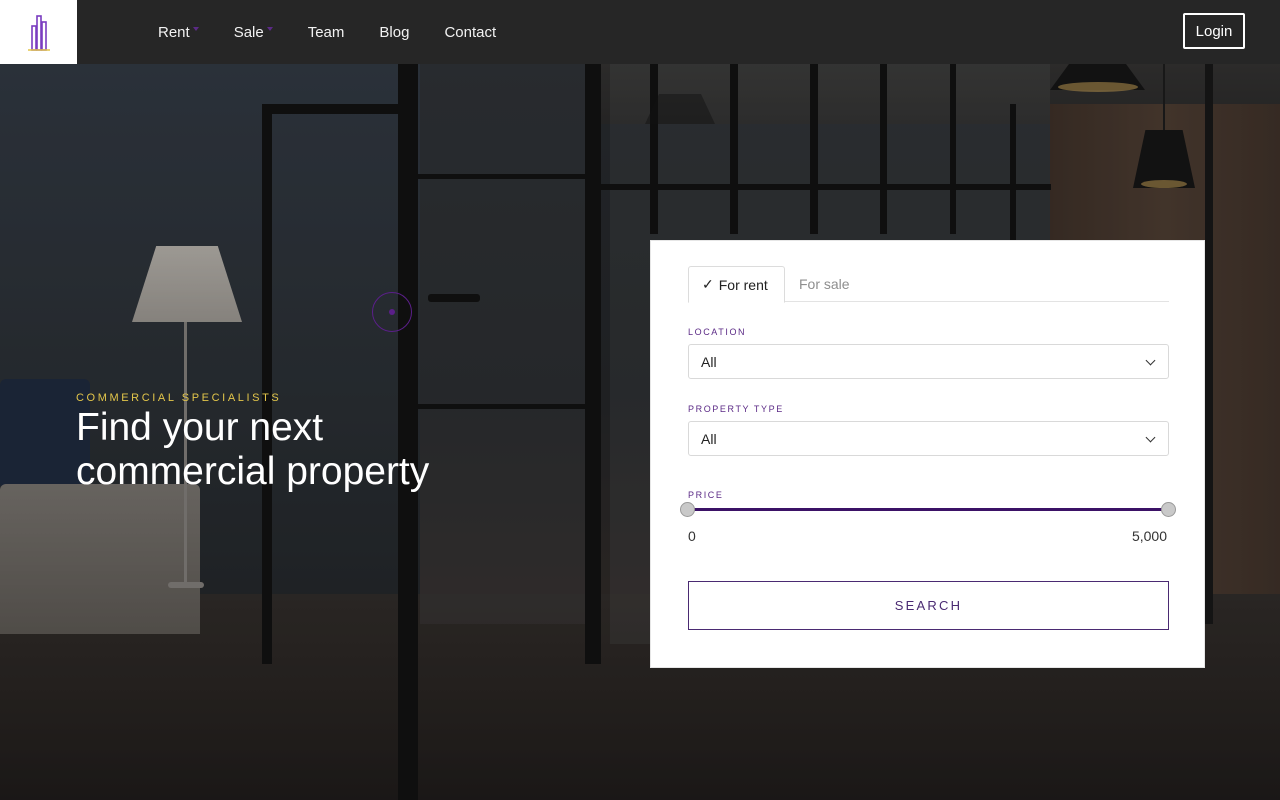 The height and width of the screenshot is (800, 1280). Describe the element at coordinates (392, 312) in the screenshot. I see `hero-decor-dot` at that location.